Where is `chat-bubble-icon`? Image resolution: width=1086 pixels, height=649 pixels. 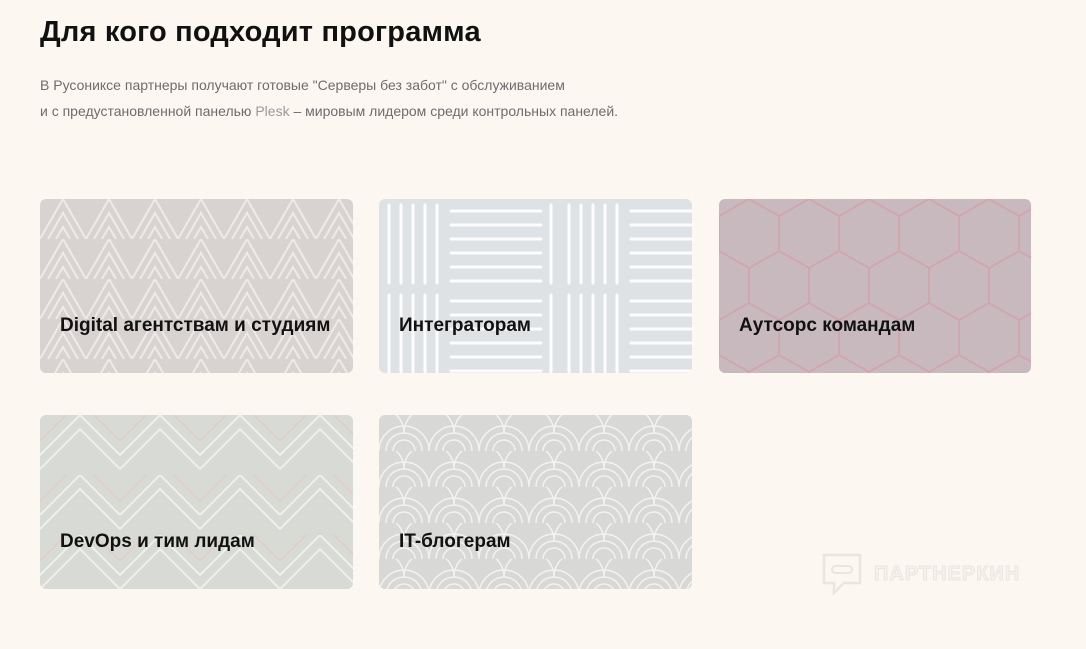 chat-bubble-icon is located at coordinates (842, 575).